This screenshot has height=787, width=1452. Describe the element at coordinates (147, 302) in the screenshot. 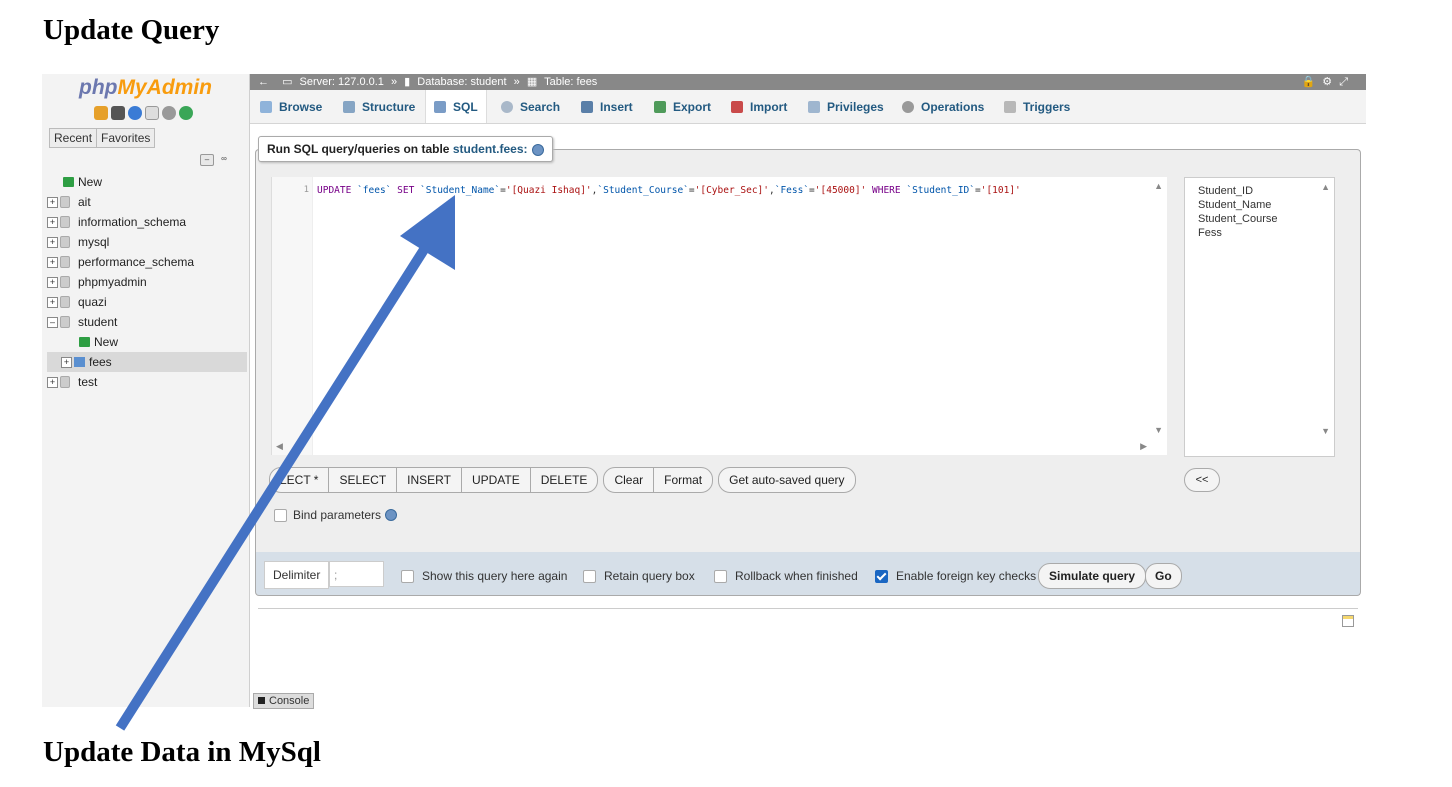

I see `tree-item-quazi: + quazi` at that location.